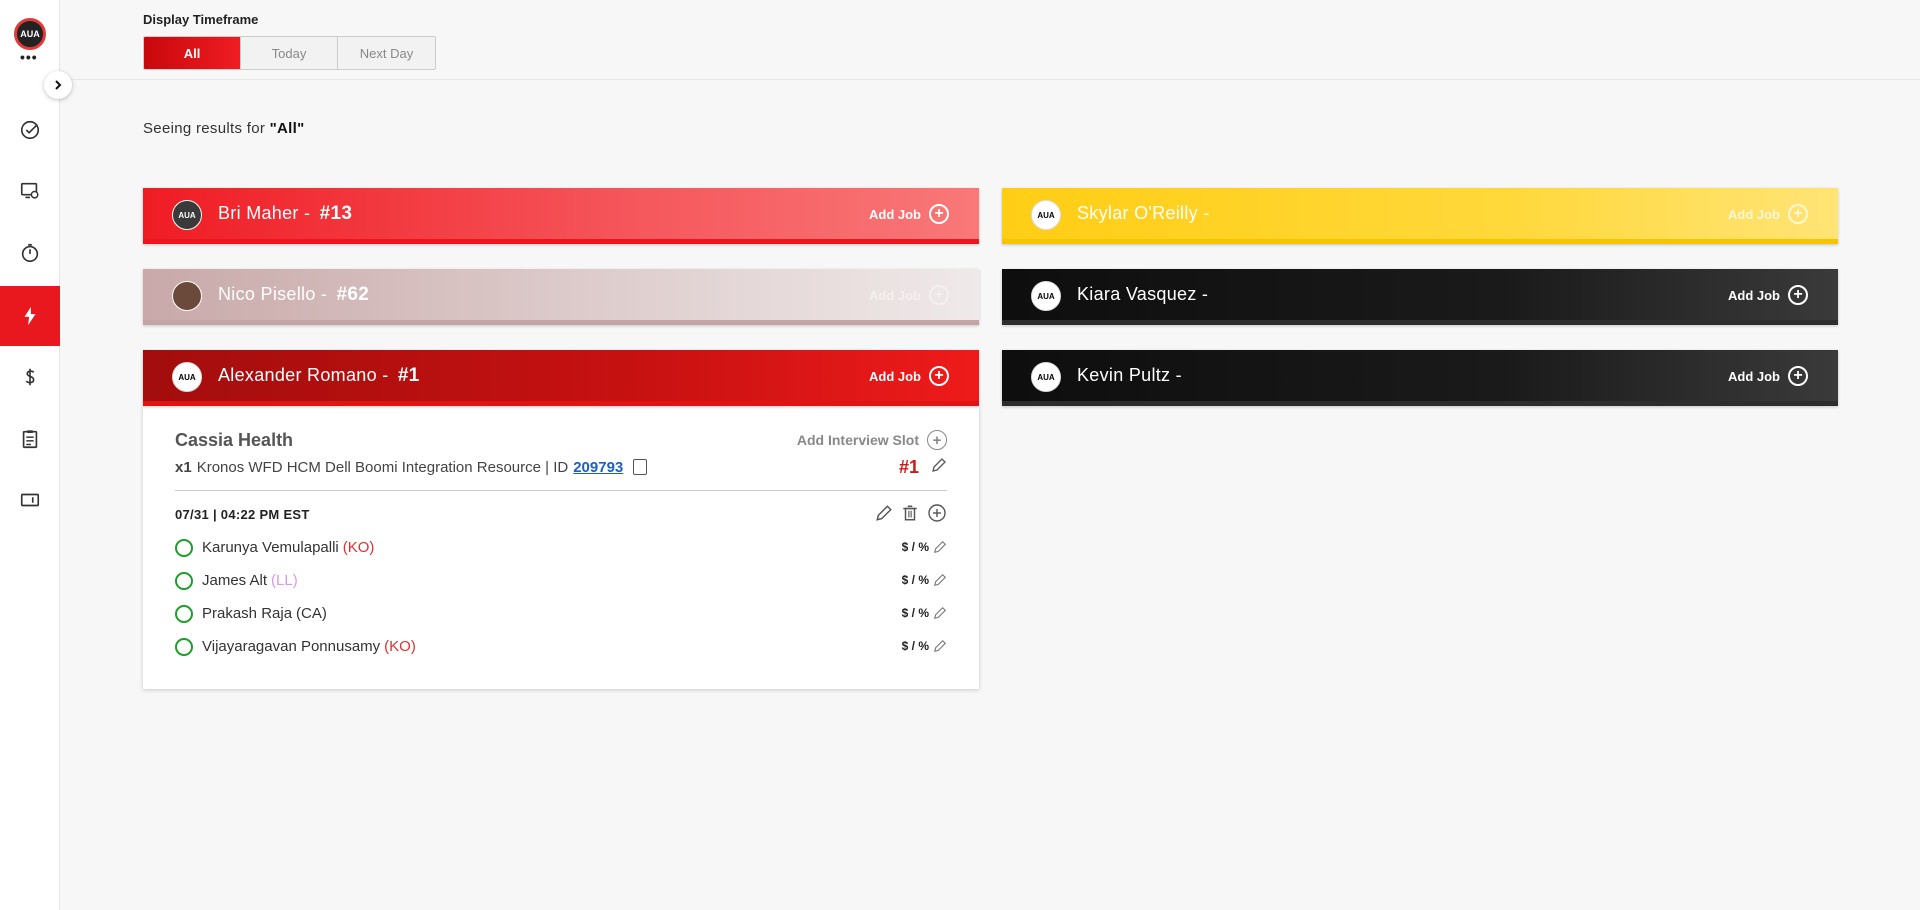 The width and height of the screenshot is (1920, 910). I want to click on job-rank: #1, so click(908, 466).